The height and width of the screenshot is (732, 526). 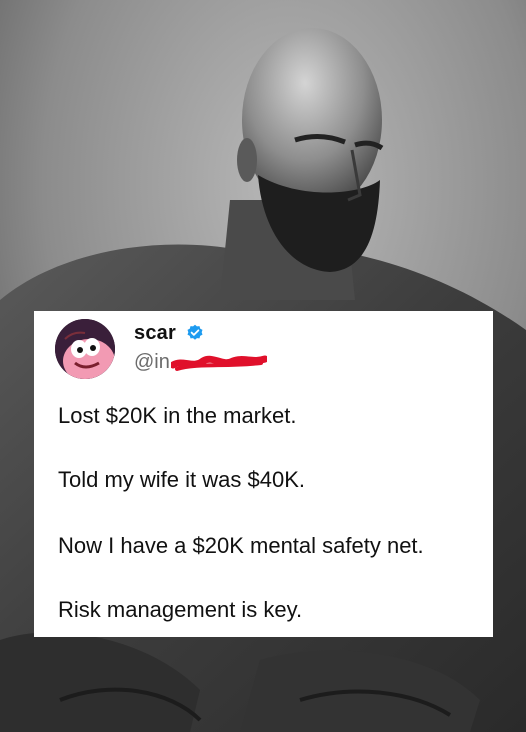 I want to click on avatar, so click(x=85, y=349).